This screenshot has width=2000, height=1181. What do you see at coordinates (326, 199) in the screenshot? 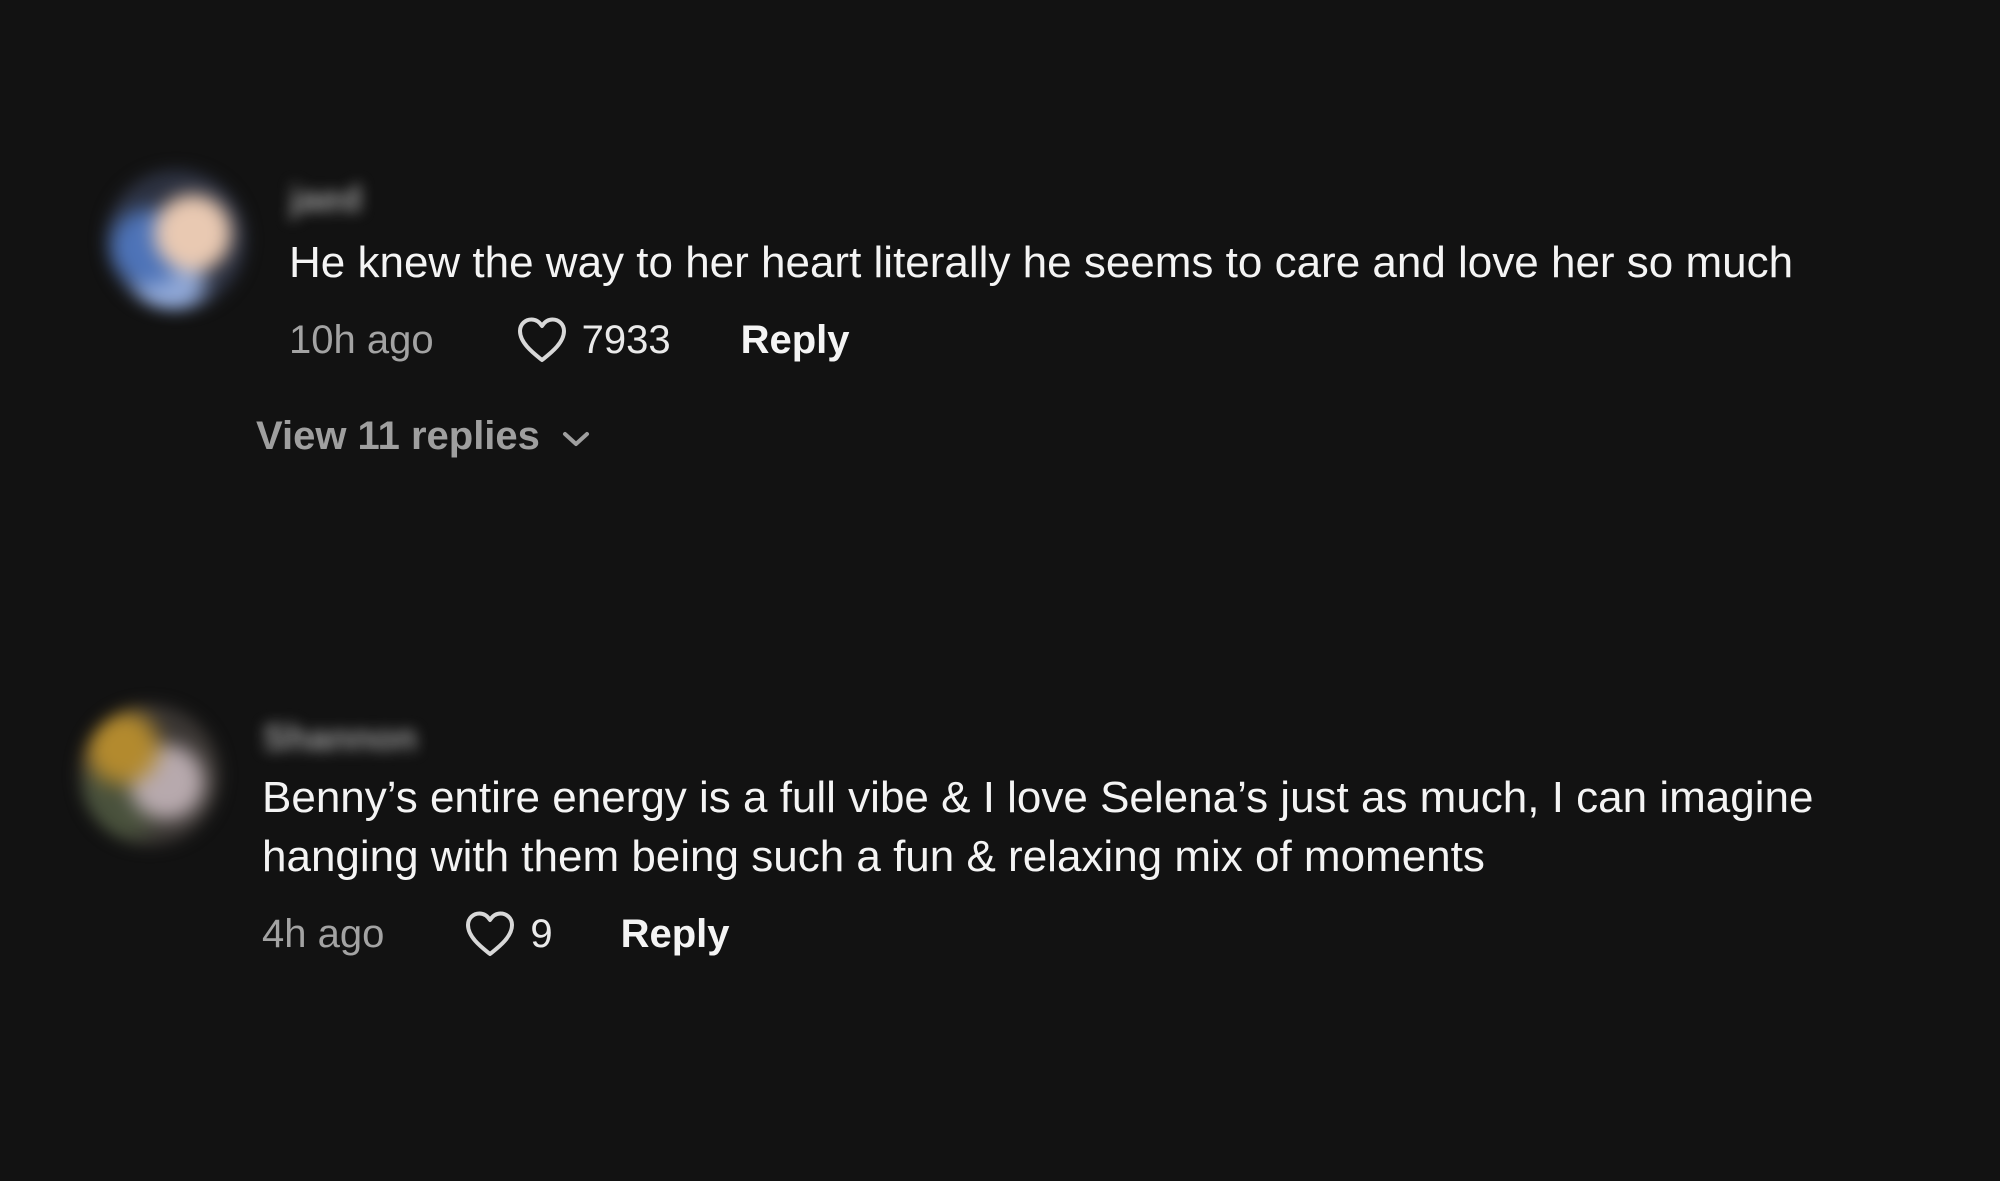
I see `comment-username: jaed` at bounding box center [326, 199].